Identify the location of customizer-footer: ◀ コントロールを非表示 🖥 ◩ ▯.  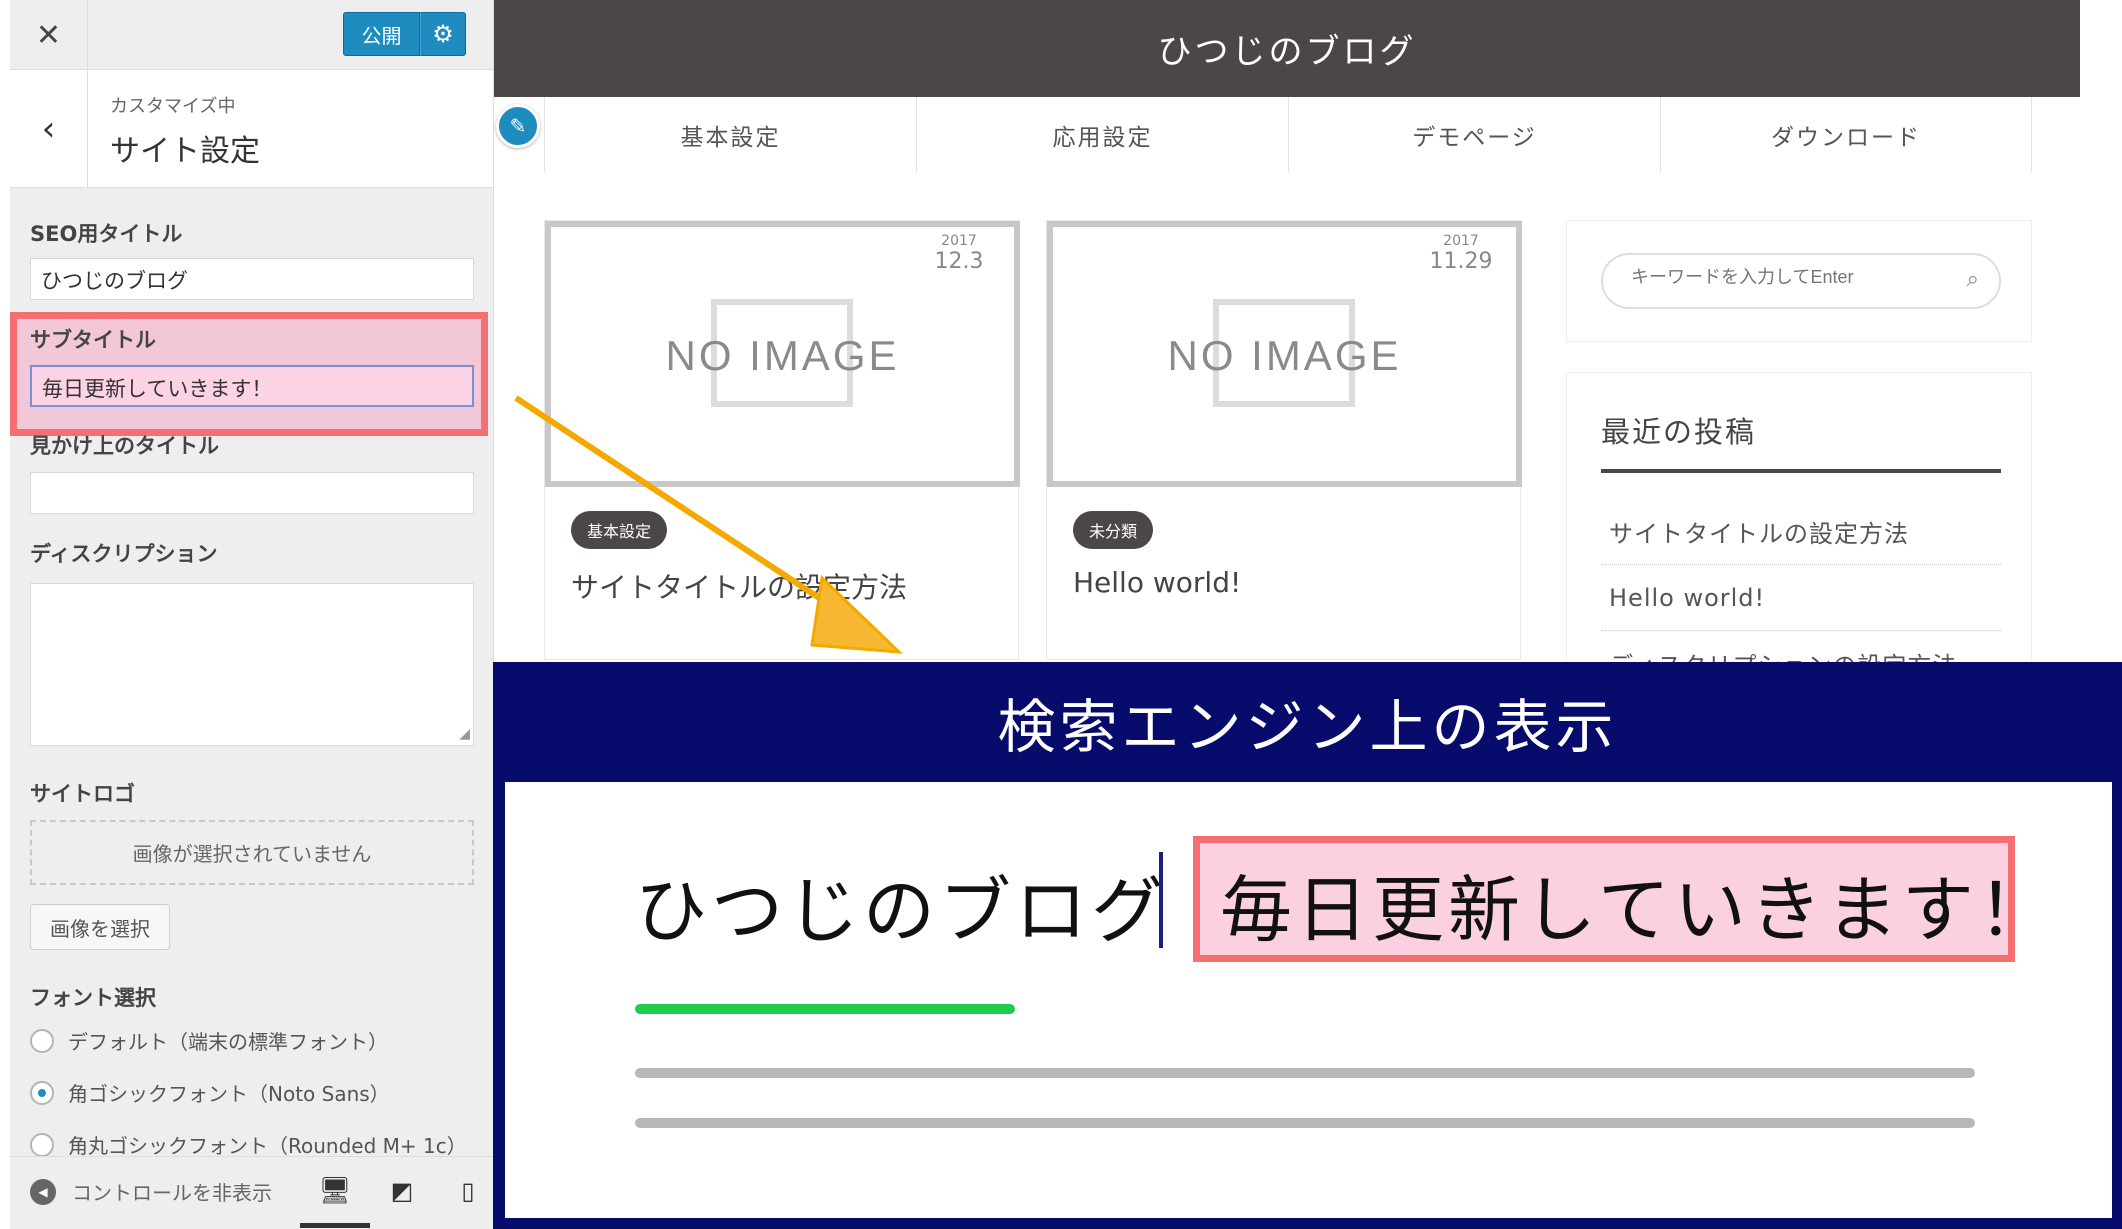
(251, 1192).